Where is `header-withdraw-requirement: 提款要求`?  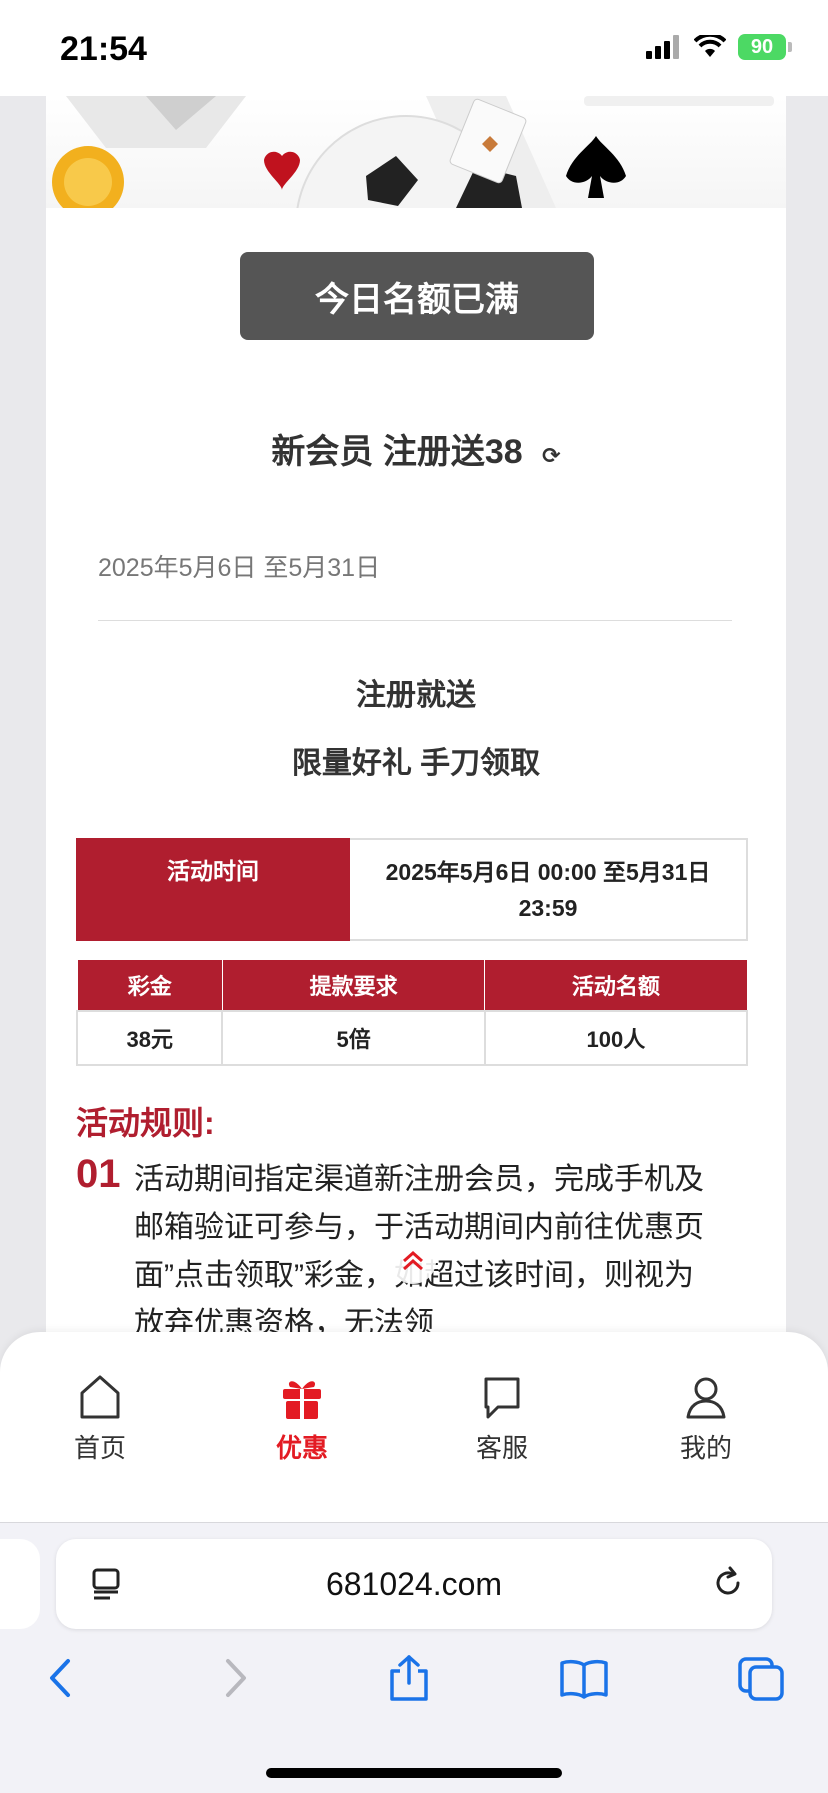
header-withdraw-requirement: 提款要求 is located at coordinates (353, 986).